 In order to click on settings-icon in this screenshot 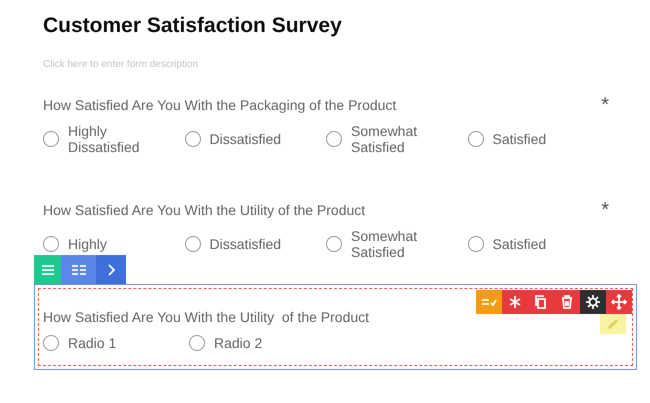, I will do `click(593, 302)`.